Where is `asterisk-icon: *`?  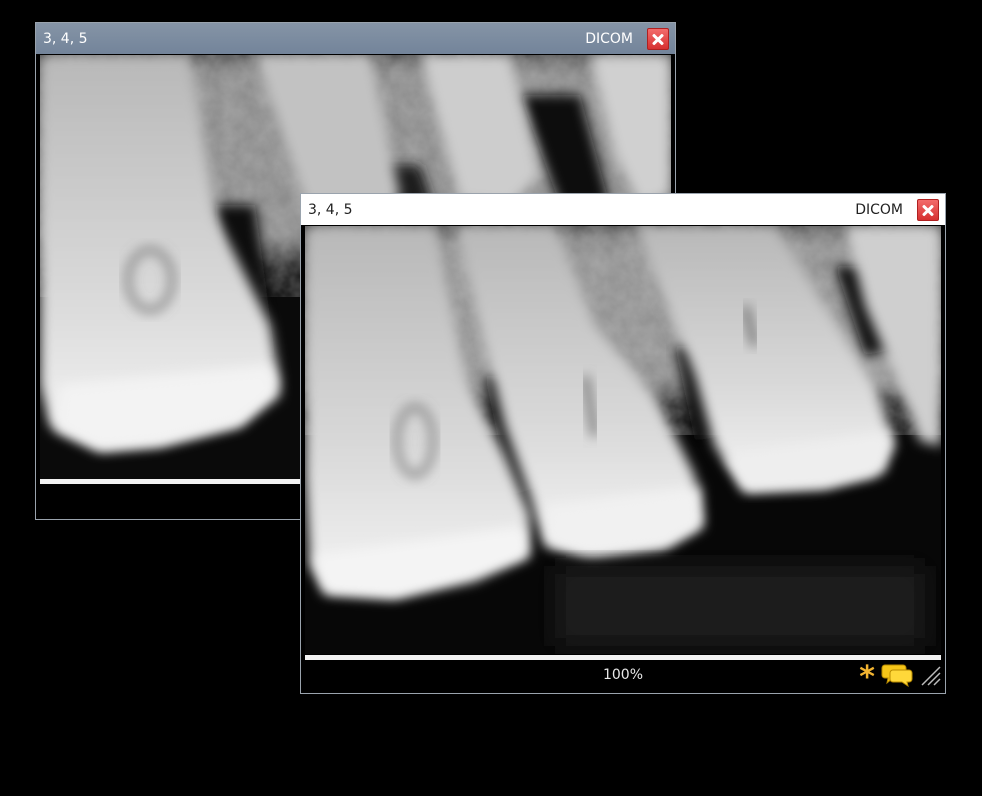 asterisk-icon: * is located at coordinates (867, 678).